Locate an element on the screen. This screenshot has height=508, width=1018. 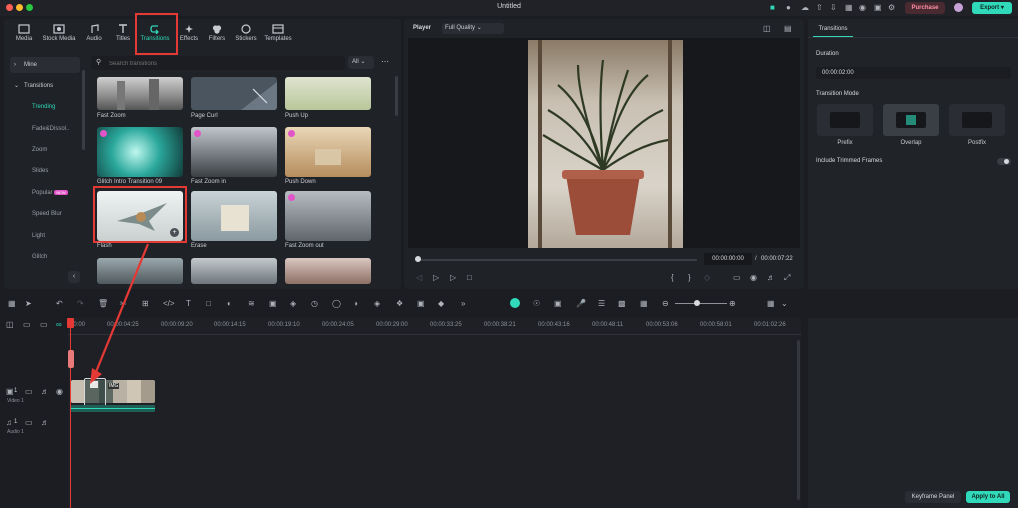
camera-icon: ◉ is located at coordinates (753, 277).